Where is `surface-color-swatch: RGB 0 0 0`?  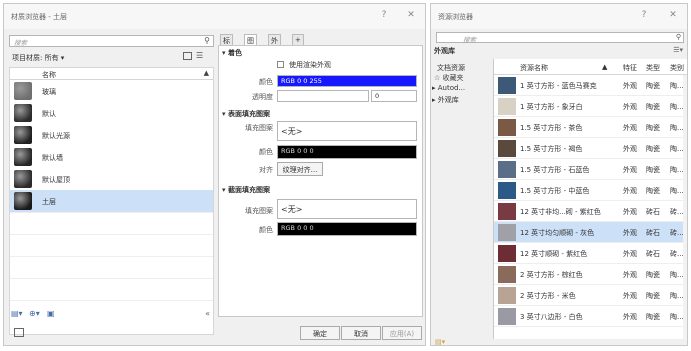
surface-color-swatch: RGB 0 0 0 is located at coordinates (347, 152).